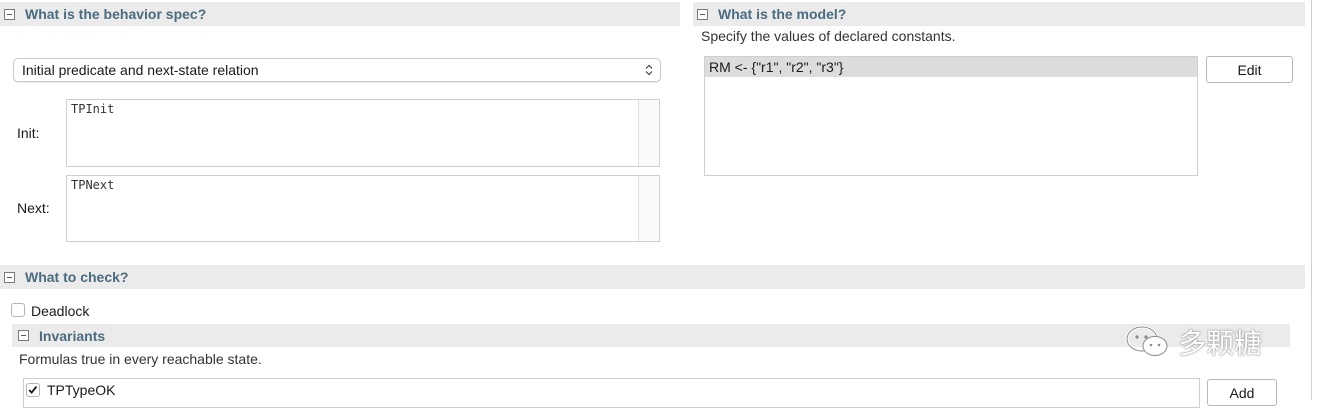  I want to click on invariant-checkbox, so click(33, 390).